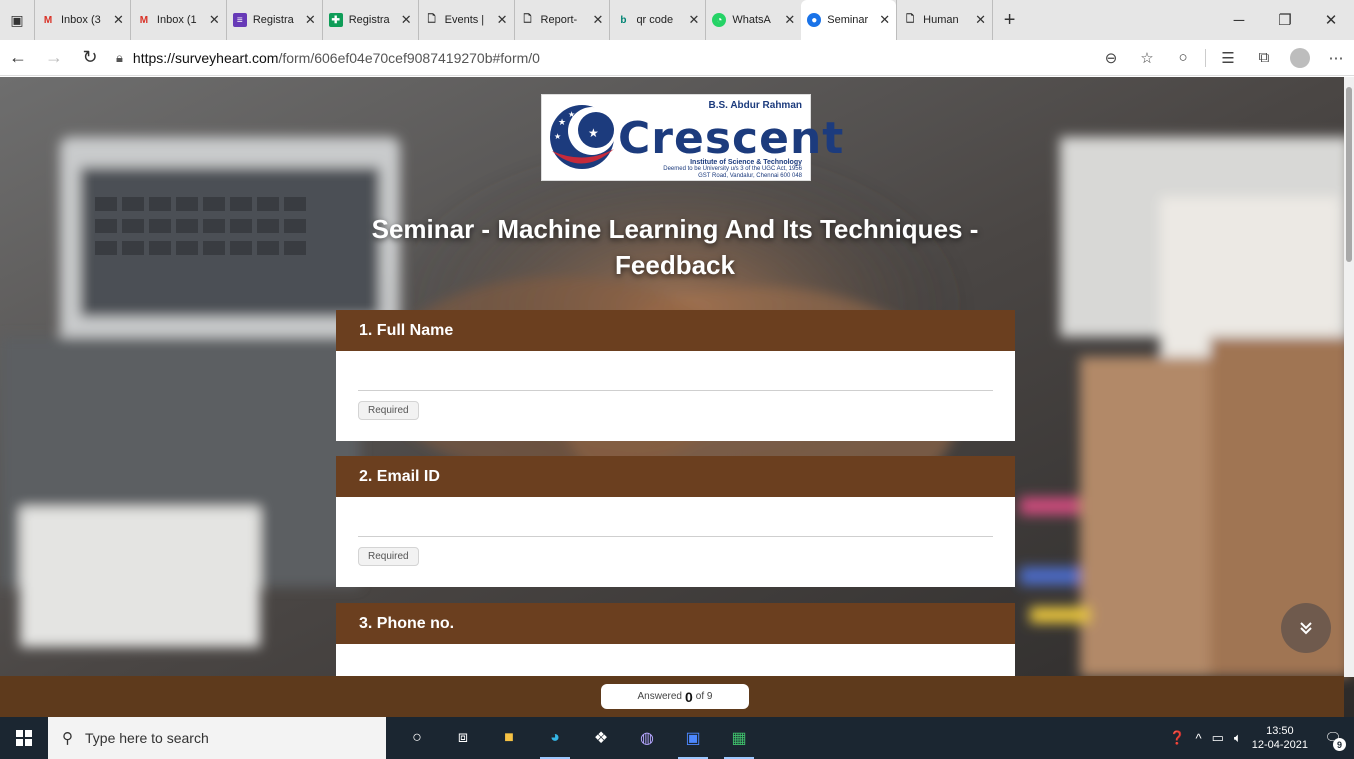 Image resolution: width=1354 pixels, height=759 pixels. Describe the element at coordinates (1279, 745) in the screenshot. I see `clock-date: 12-04-2021` at that location.